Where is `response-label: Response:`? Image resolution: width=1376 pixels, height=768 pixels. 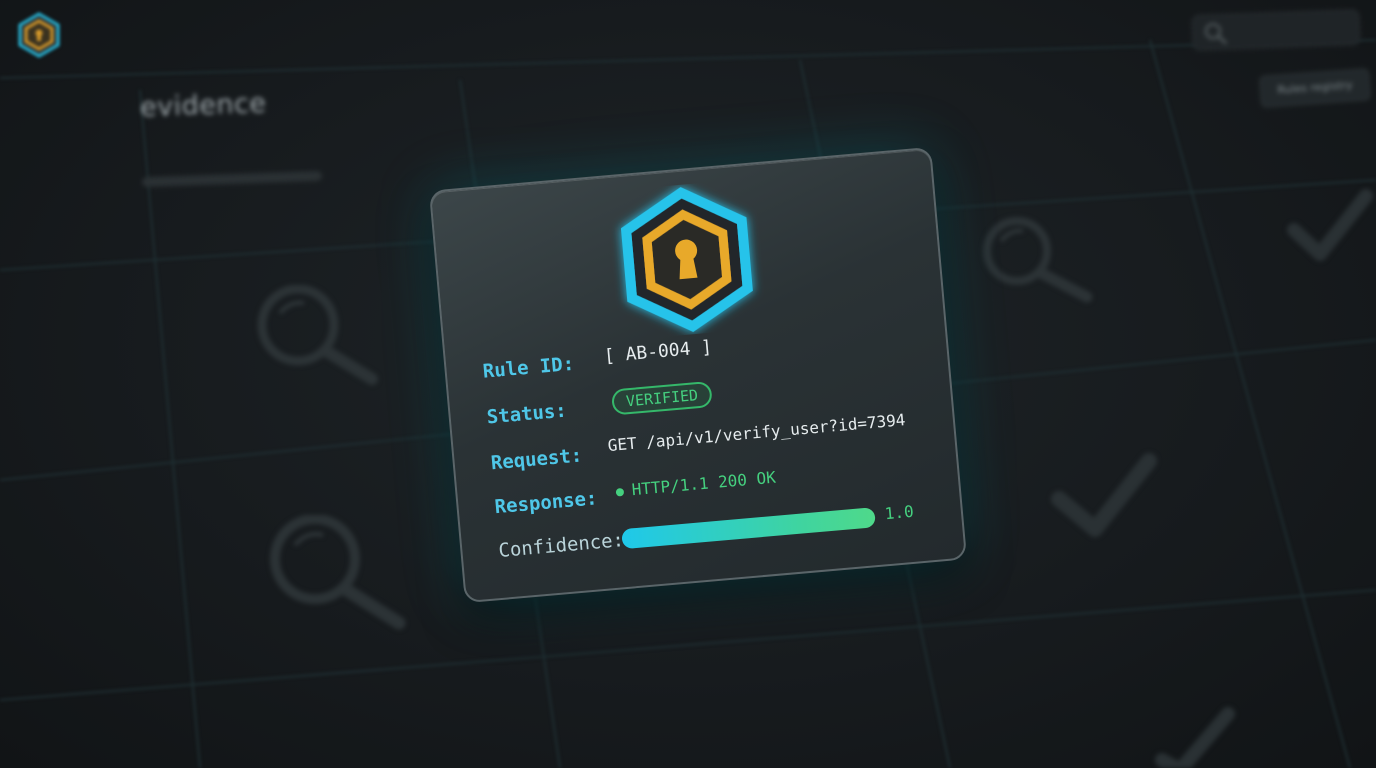 response-label: Response: is located at coordinates (546, 503).